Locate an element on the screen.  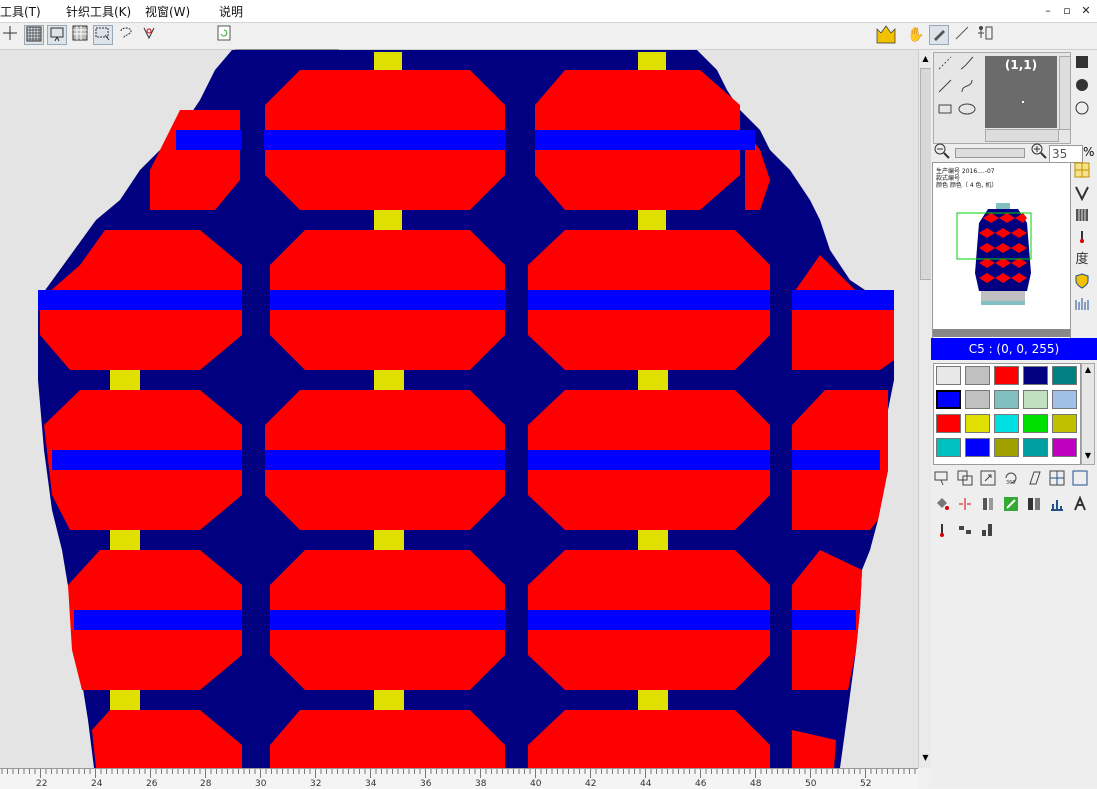
preview-scrollbar is located at coordinates (1001, 333).